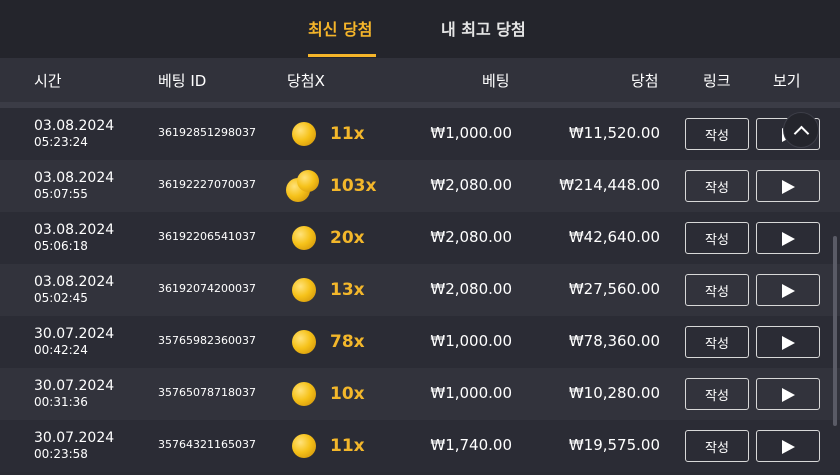 The width and height of the screenshot is (840, 475). Describe the element at coordinates (483, 28) in the screenshot. I see `tab-my-best-wins: 내 최고 당첨` at that location.